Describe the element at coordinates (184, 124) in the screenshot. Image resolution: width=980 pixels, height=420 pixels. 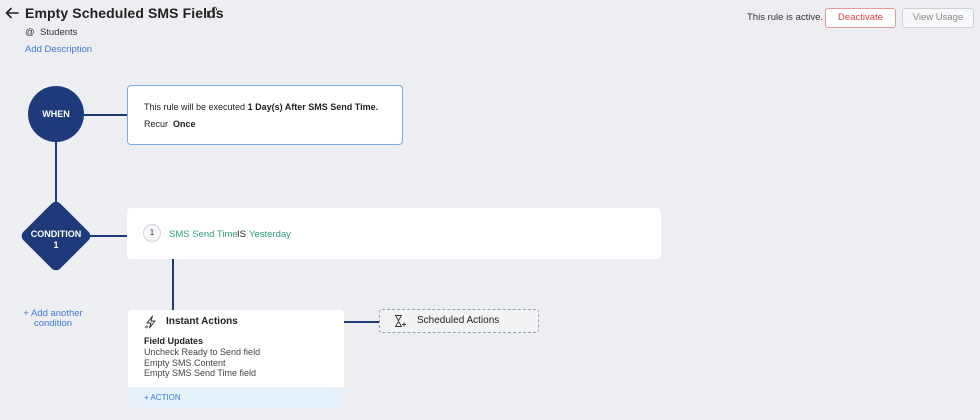
I see `recur-value: Once` at that location.